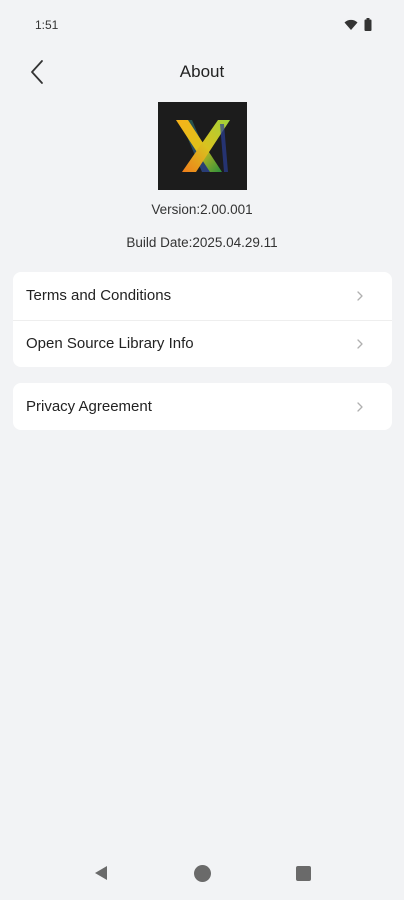  What do you see at coordinates (202, 343) in the screenshot?
I see `open-source-library-info-item: Open Source Library Info` at bounding box center [202, 343].